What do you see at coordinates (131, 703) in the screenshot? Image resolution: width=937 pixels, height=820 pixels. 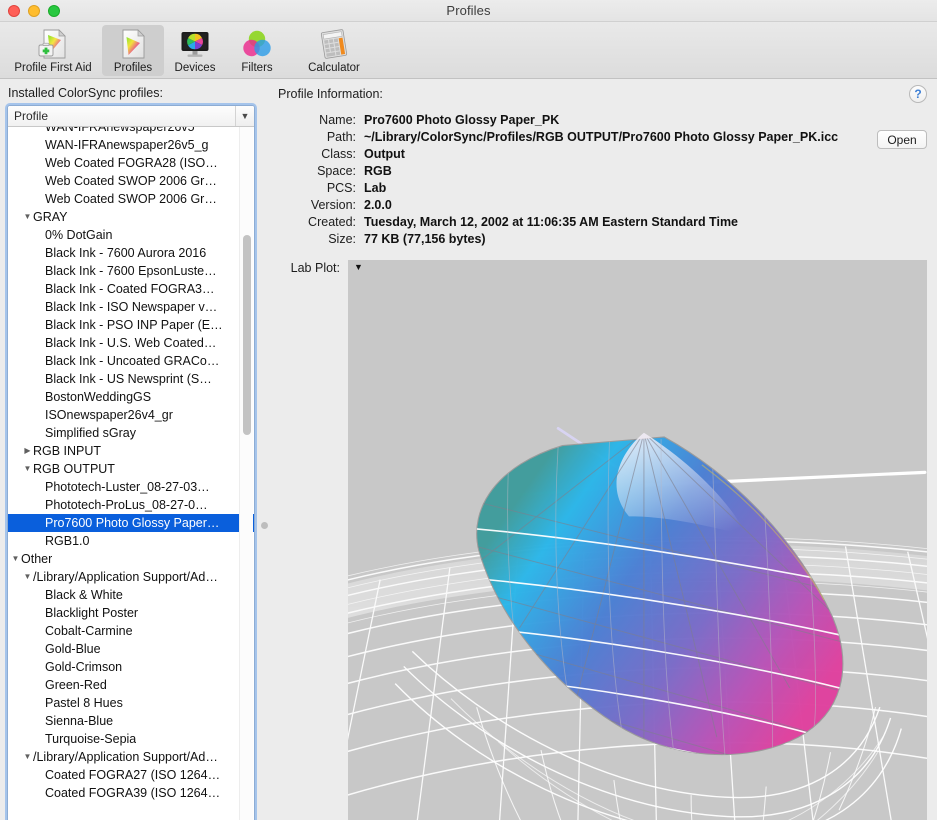 I see `profiles-list-row: Pastel 8 Hues` at bounding box center [131, 703].